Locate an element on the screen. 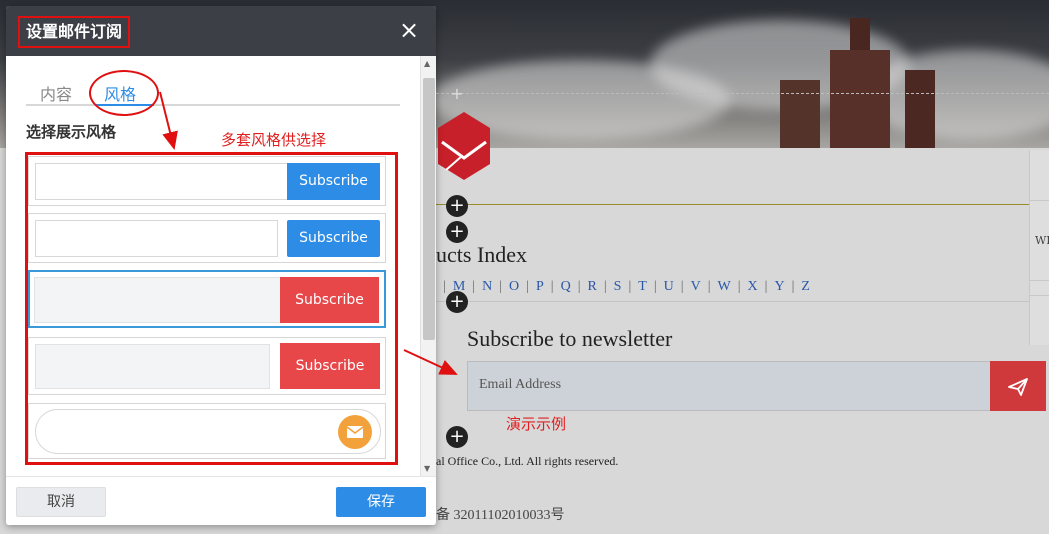 This screenshot has height=534, width=1049. paper-plane-icon is located at coordinates (1018, 387).